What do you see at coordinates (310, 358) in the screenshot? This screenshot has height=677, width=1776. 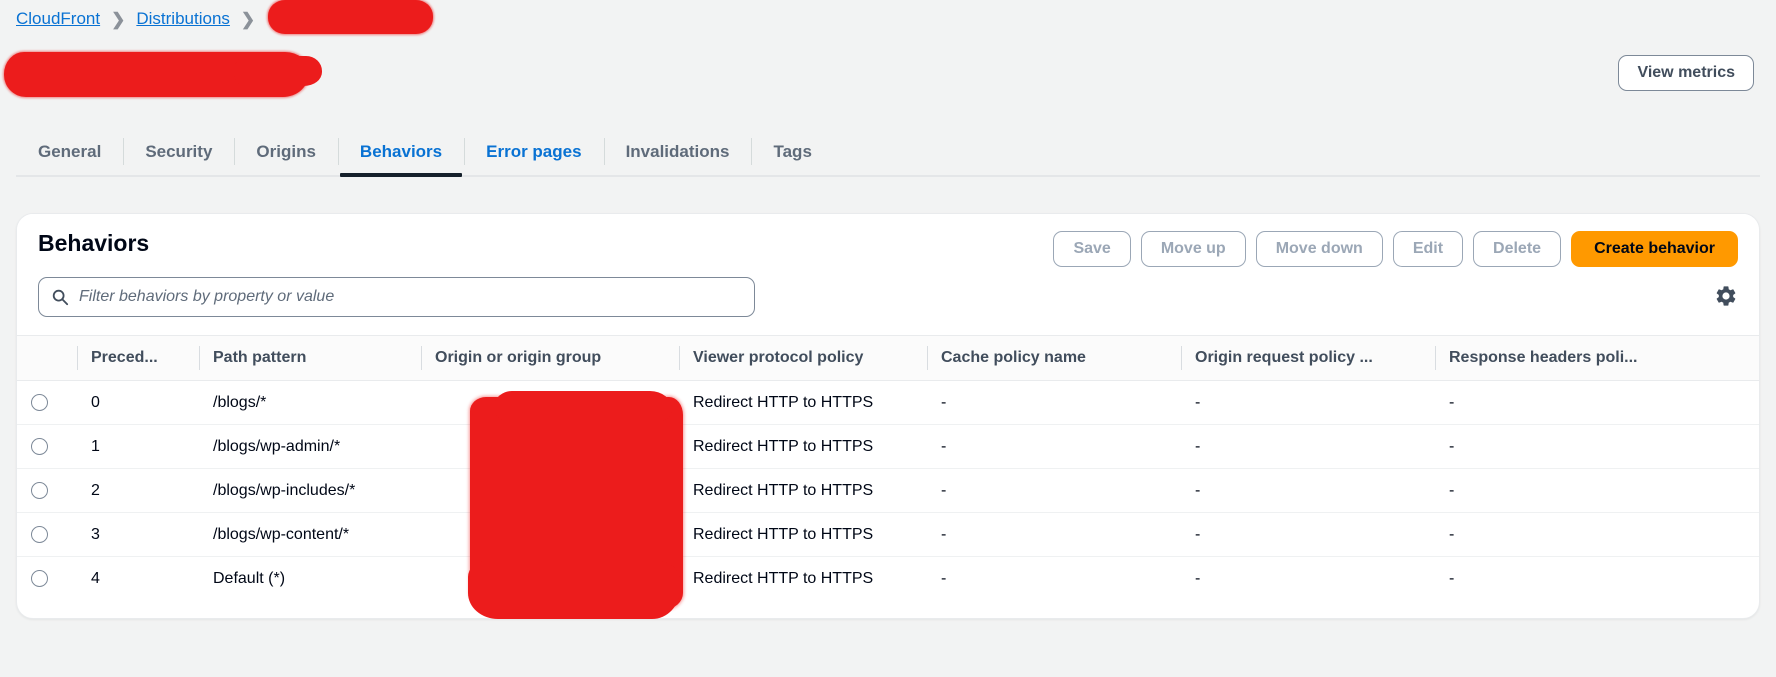 I see `column-header-path-pattern: Path pattern` at bounding box center [310, 358].